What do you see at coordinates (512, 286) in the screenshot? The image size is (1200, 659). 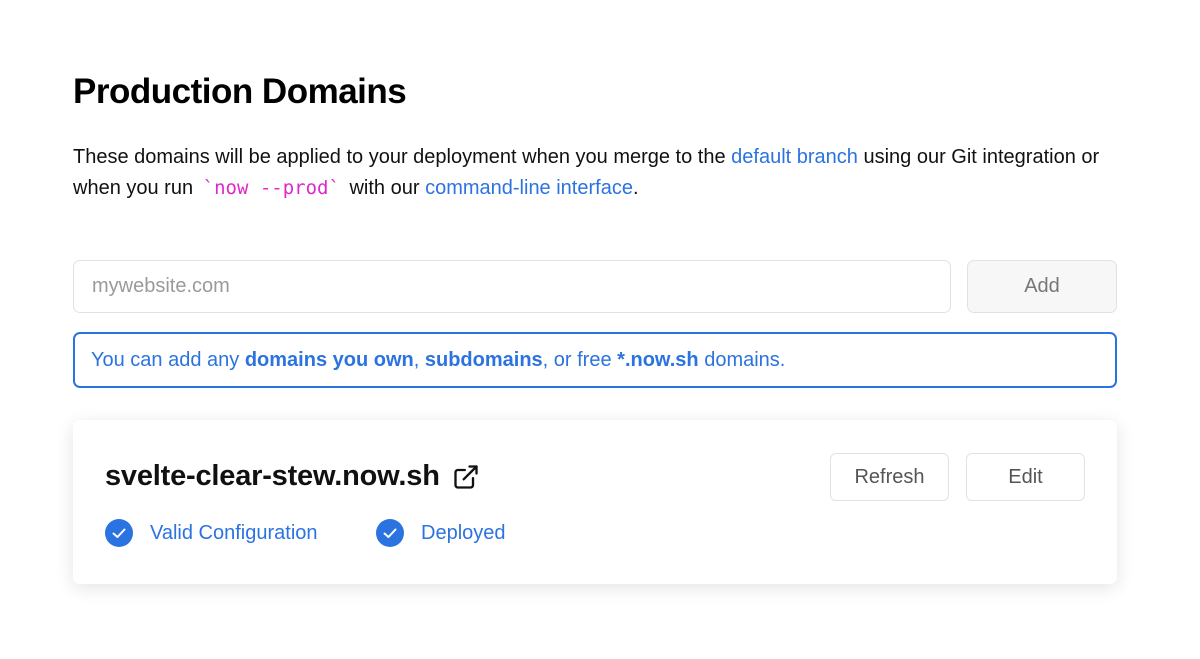 I see `domain-input` at bounding box center [512, 286].